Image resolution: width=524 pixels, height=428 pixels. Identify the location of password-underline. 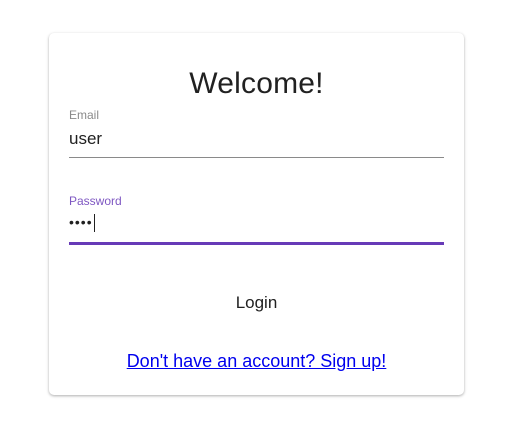
(256, 243).